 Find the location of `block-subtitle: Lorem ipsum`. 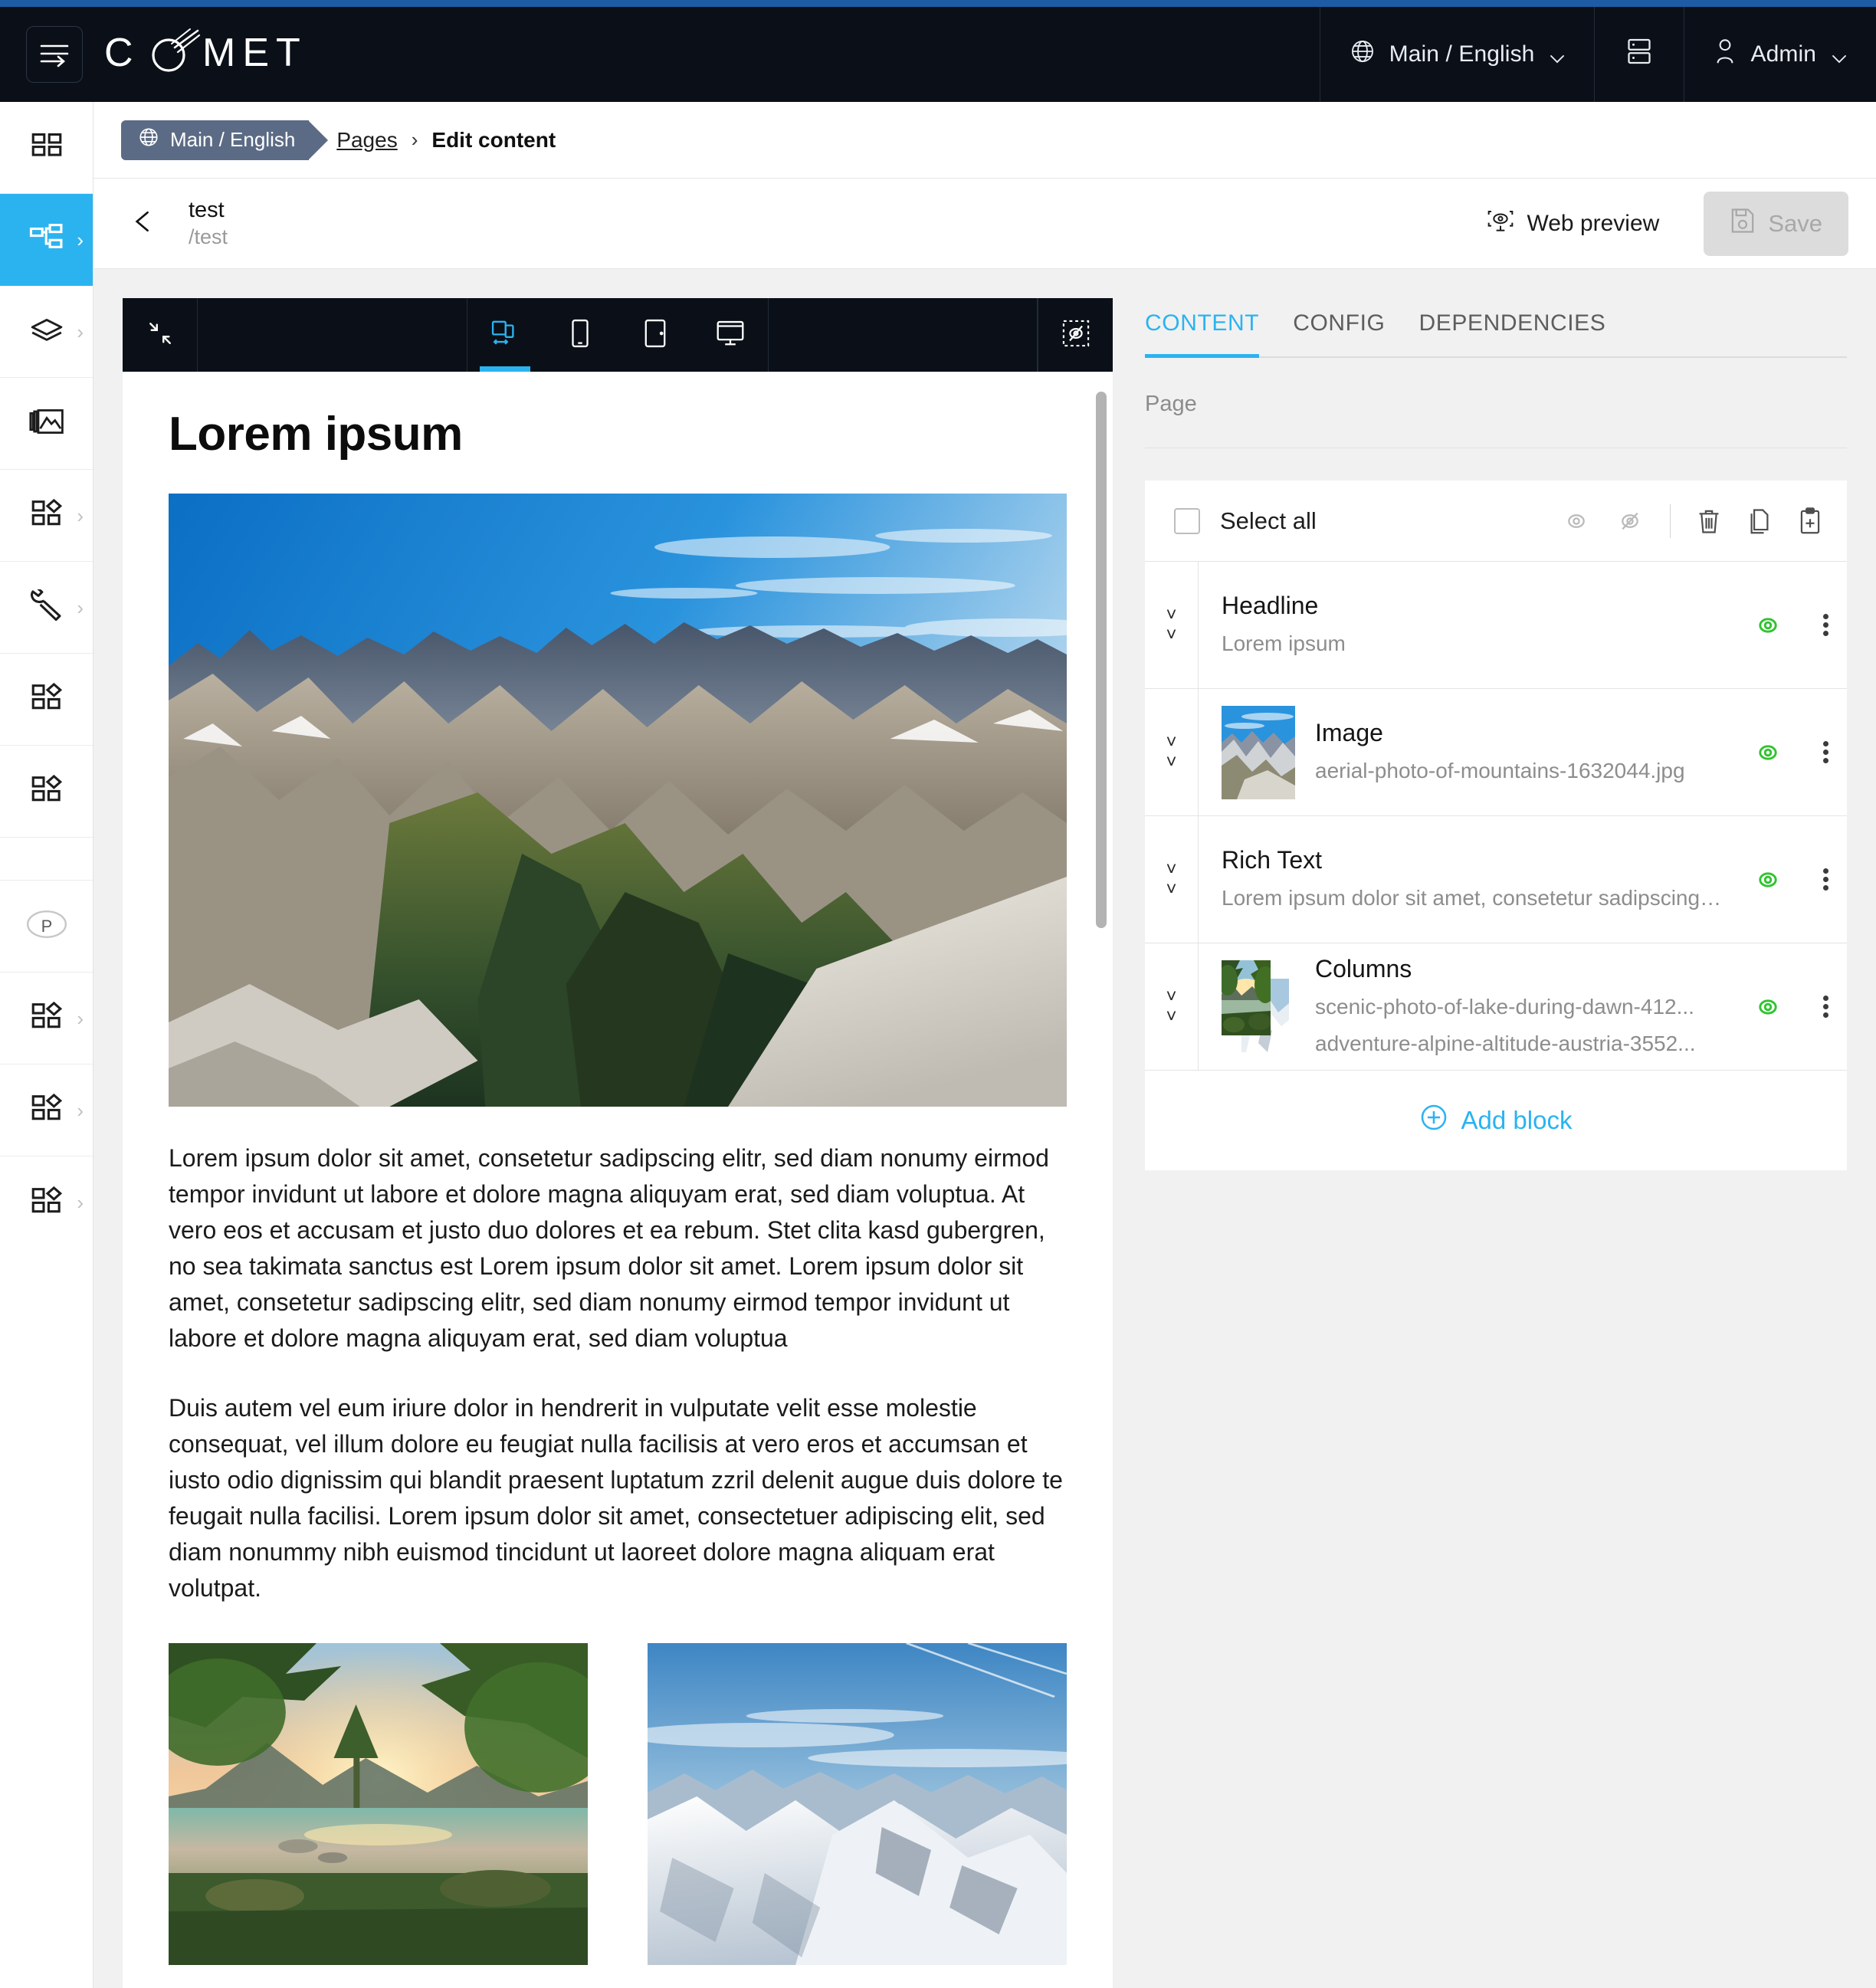

block-subtitle: Lorem ipsum is located at coordinates (1284, 643).